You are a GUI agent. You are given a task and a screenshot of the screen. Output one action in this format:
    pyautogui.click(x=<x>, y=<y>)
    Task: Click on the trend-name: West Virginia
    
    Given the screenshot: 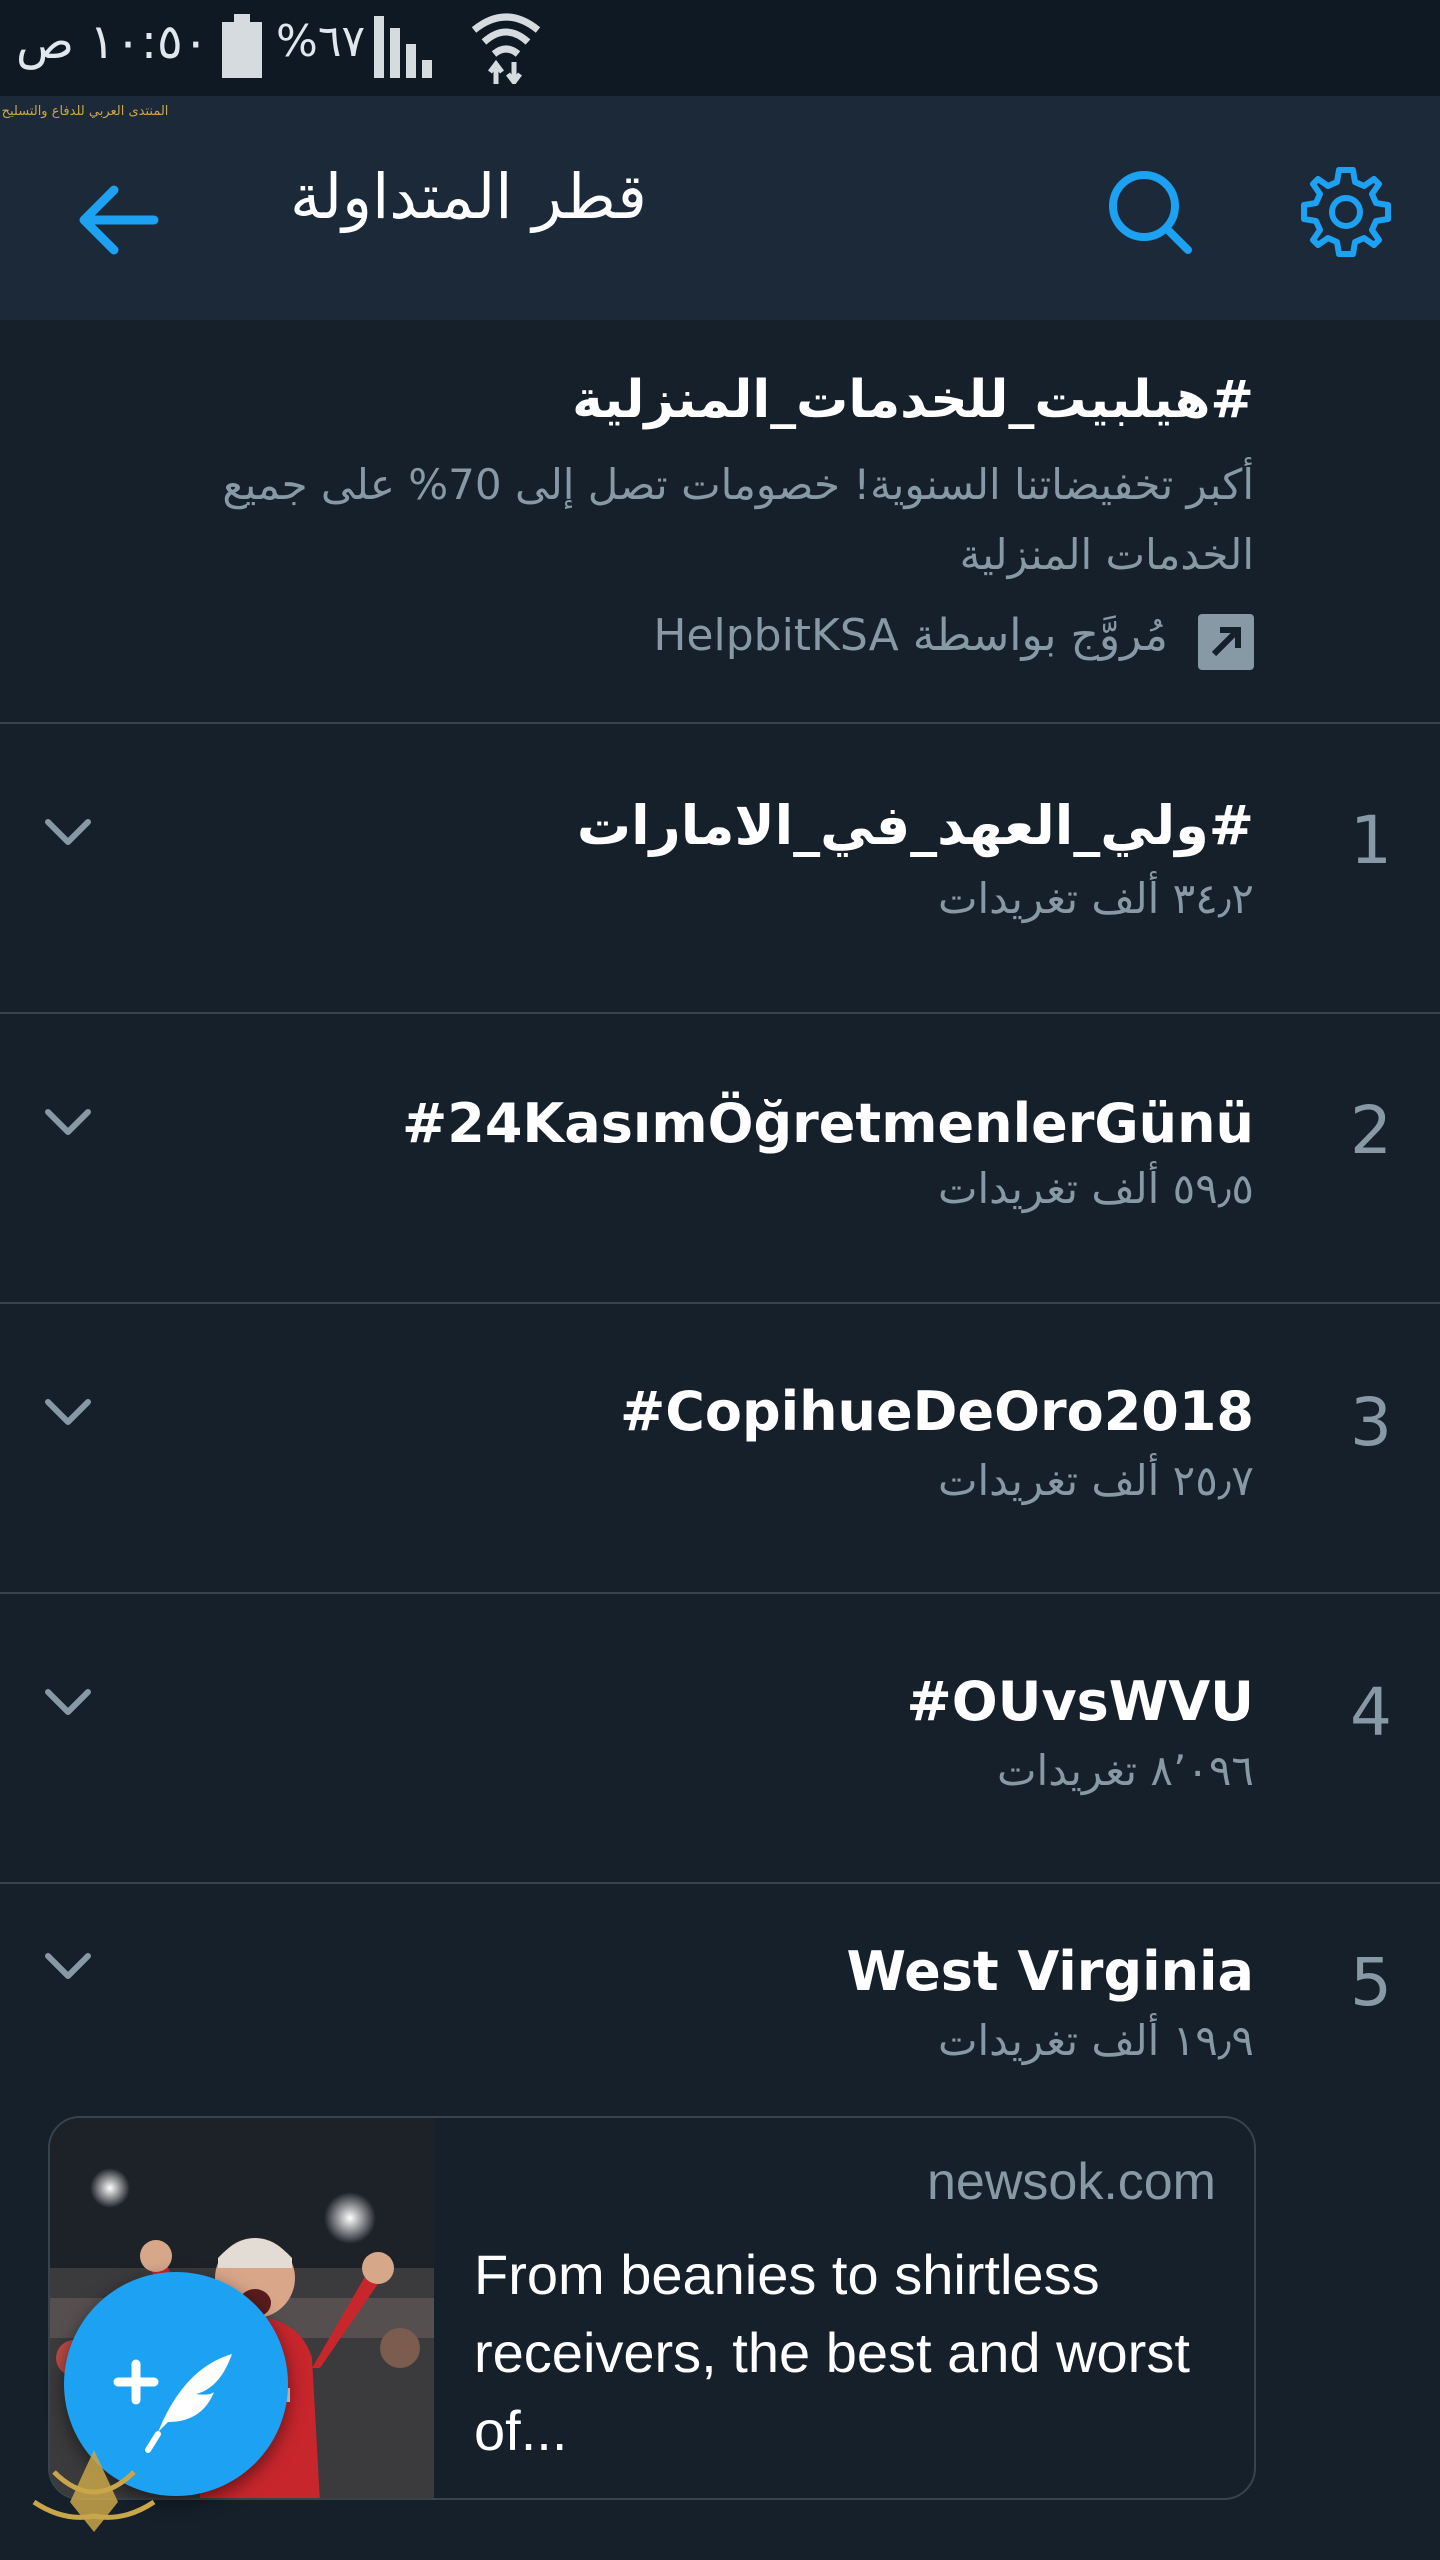 What is the action you would take?
    pyautogui.click(x=1050, y=1971)
    